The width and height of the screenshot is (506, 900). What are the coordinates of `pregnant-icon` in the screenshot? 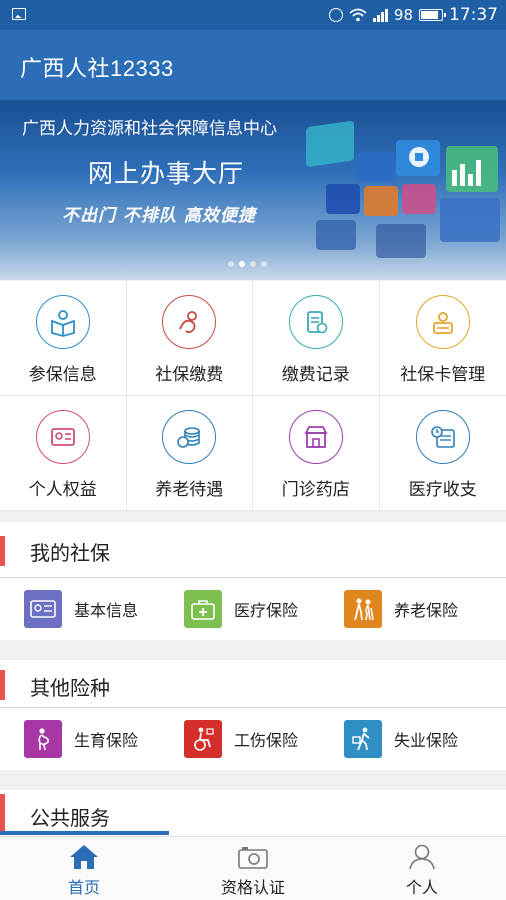 It's located at (43, 739).